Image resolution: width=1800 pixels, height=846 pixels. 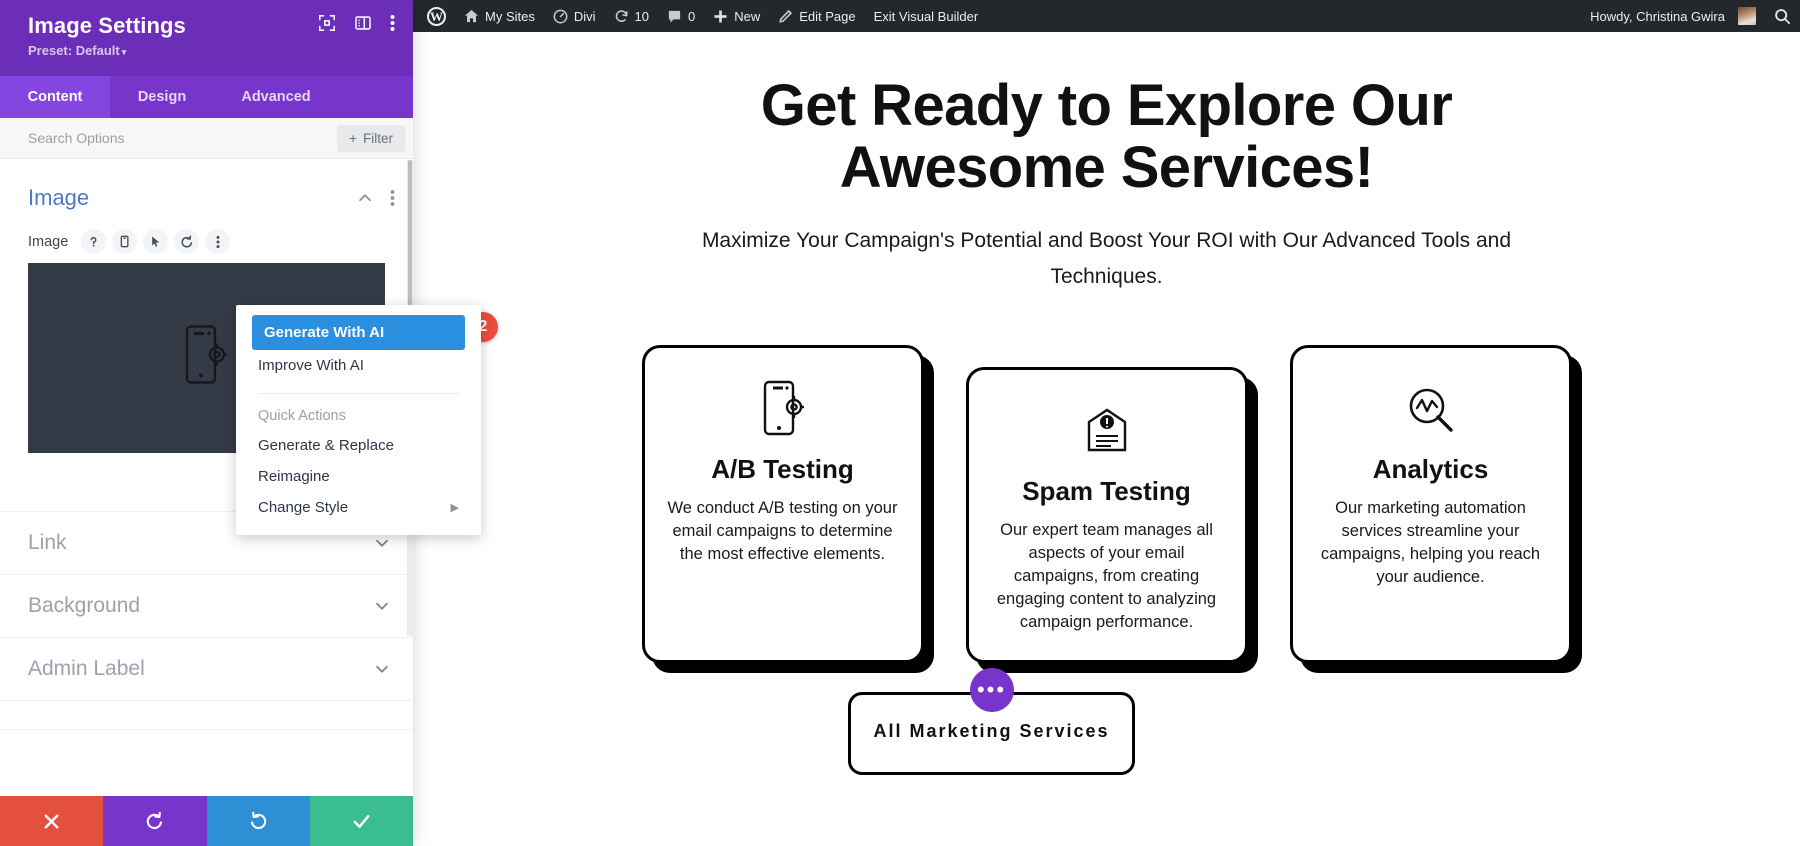 What do you see at coordinates (303, 507) in the screenshot?
I see `menu-item-label: Change Style` at bounding box center [303, 507].